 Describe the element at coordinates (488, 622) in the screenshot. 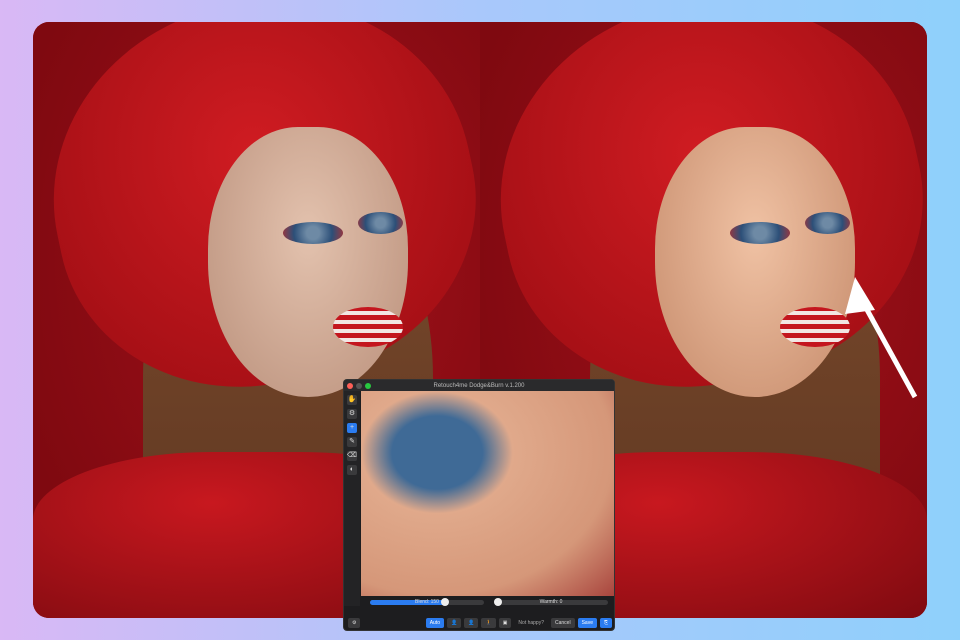

I see `figure-icon: 🚶` at that location.